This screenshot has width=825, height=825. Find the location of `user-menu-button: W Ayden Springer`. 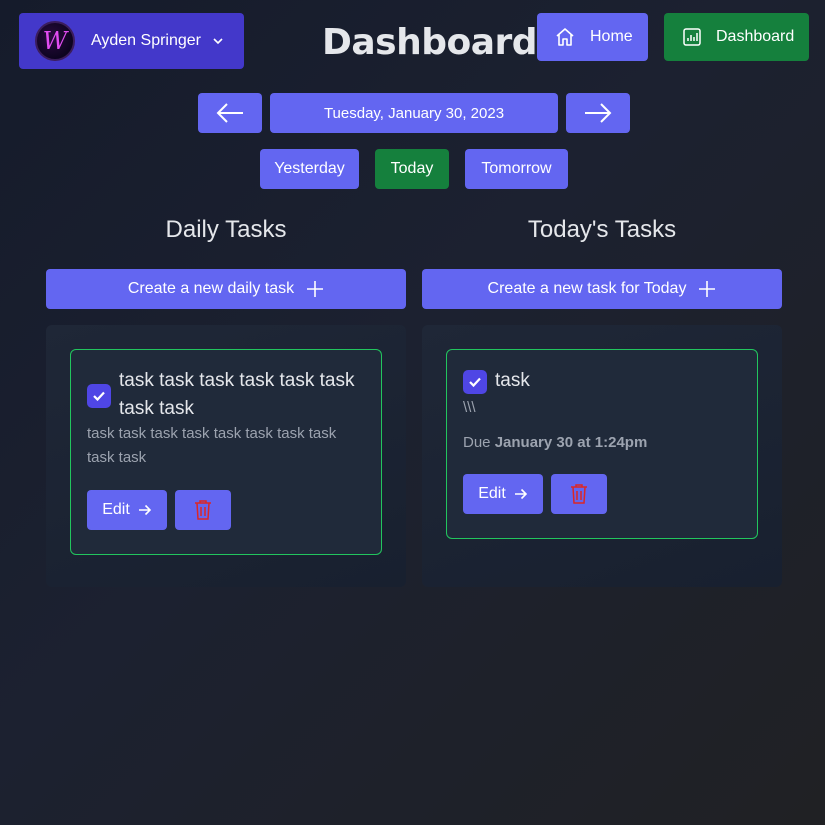

user-menu-button: W Ayden Springer is located at coordinates (131, 41).